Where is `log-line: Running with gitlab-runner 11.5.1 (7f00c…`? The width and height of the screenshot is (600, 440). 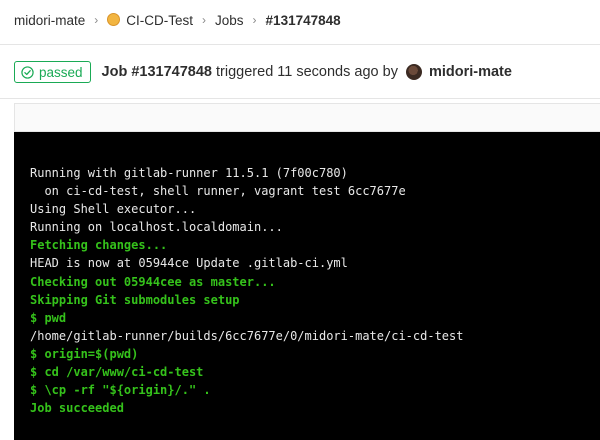
log-line: Running with gitlab-runner 11.5.1 (7f00c… is located at coordinates (189, 173).